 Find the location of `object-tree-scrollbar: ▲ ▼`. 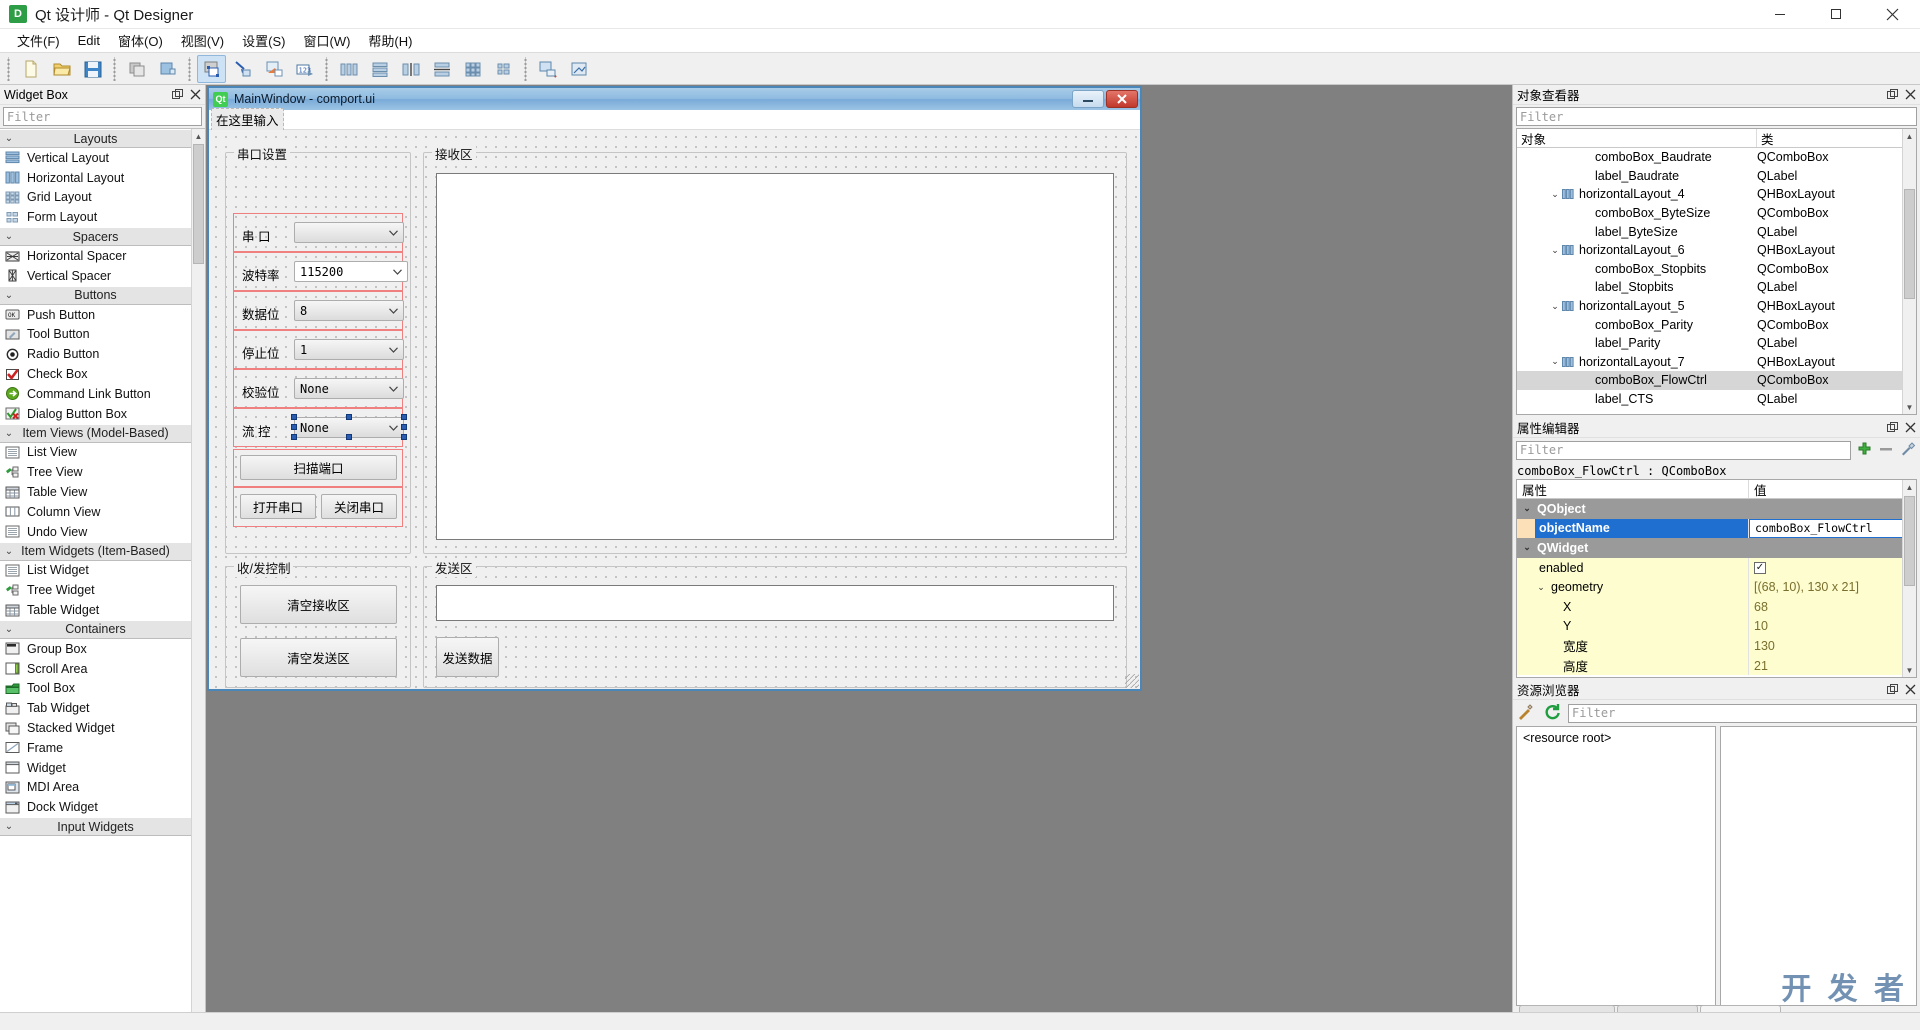

object-tree-scrollbar: ▲ ▼ is located at coordinates (1909, 271).